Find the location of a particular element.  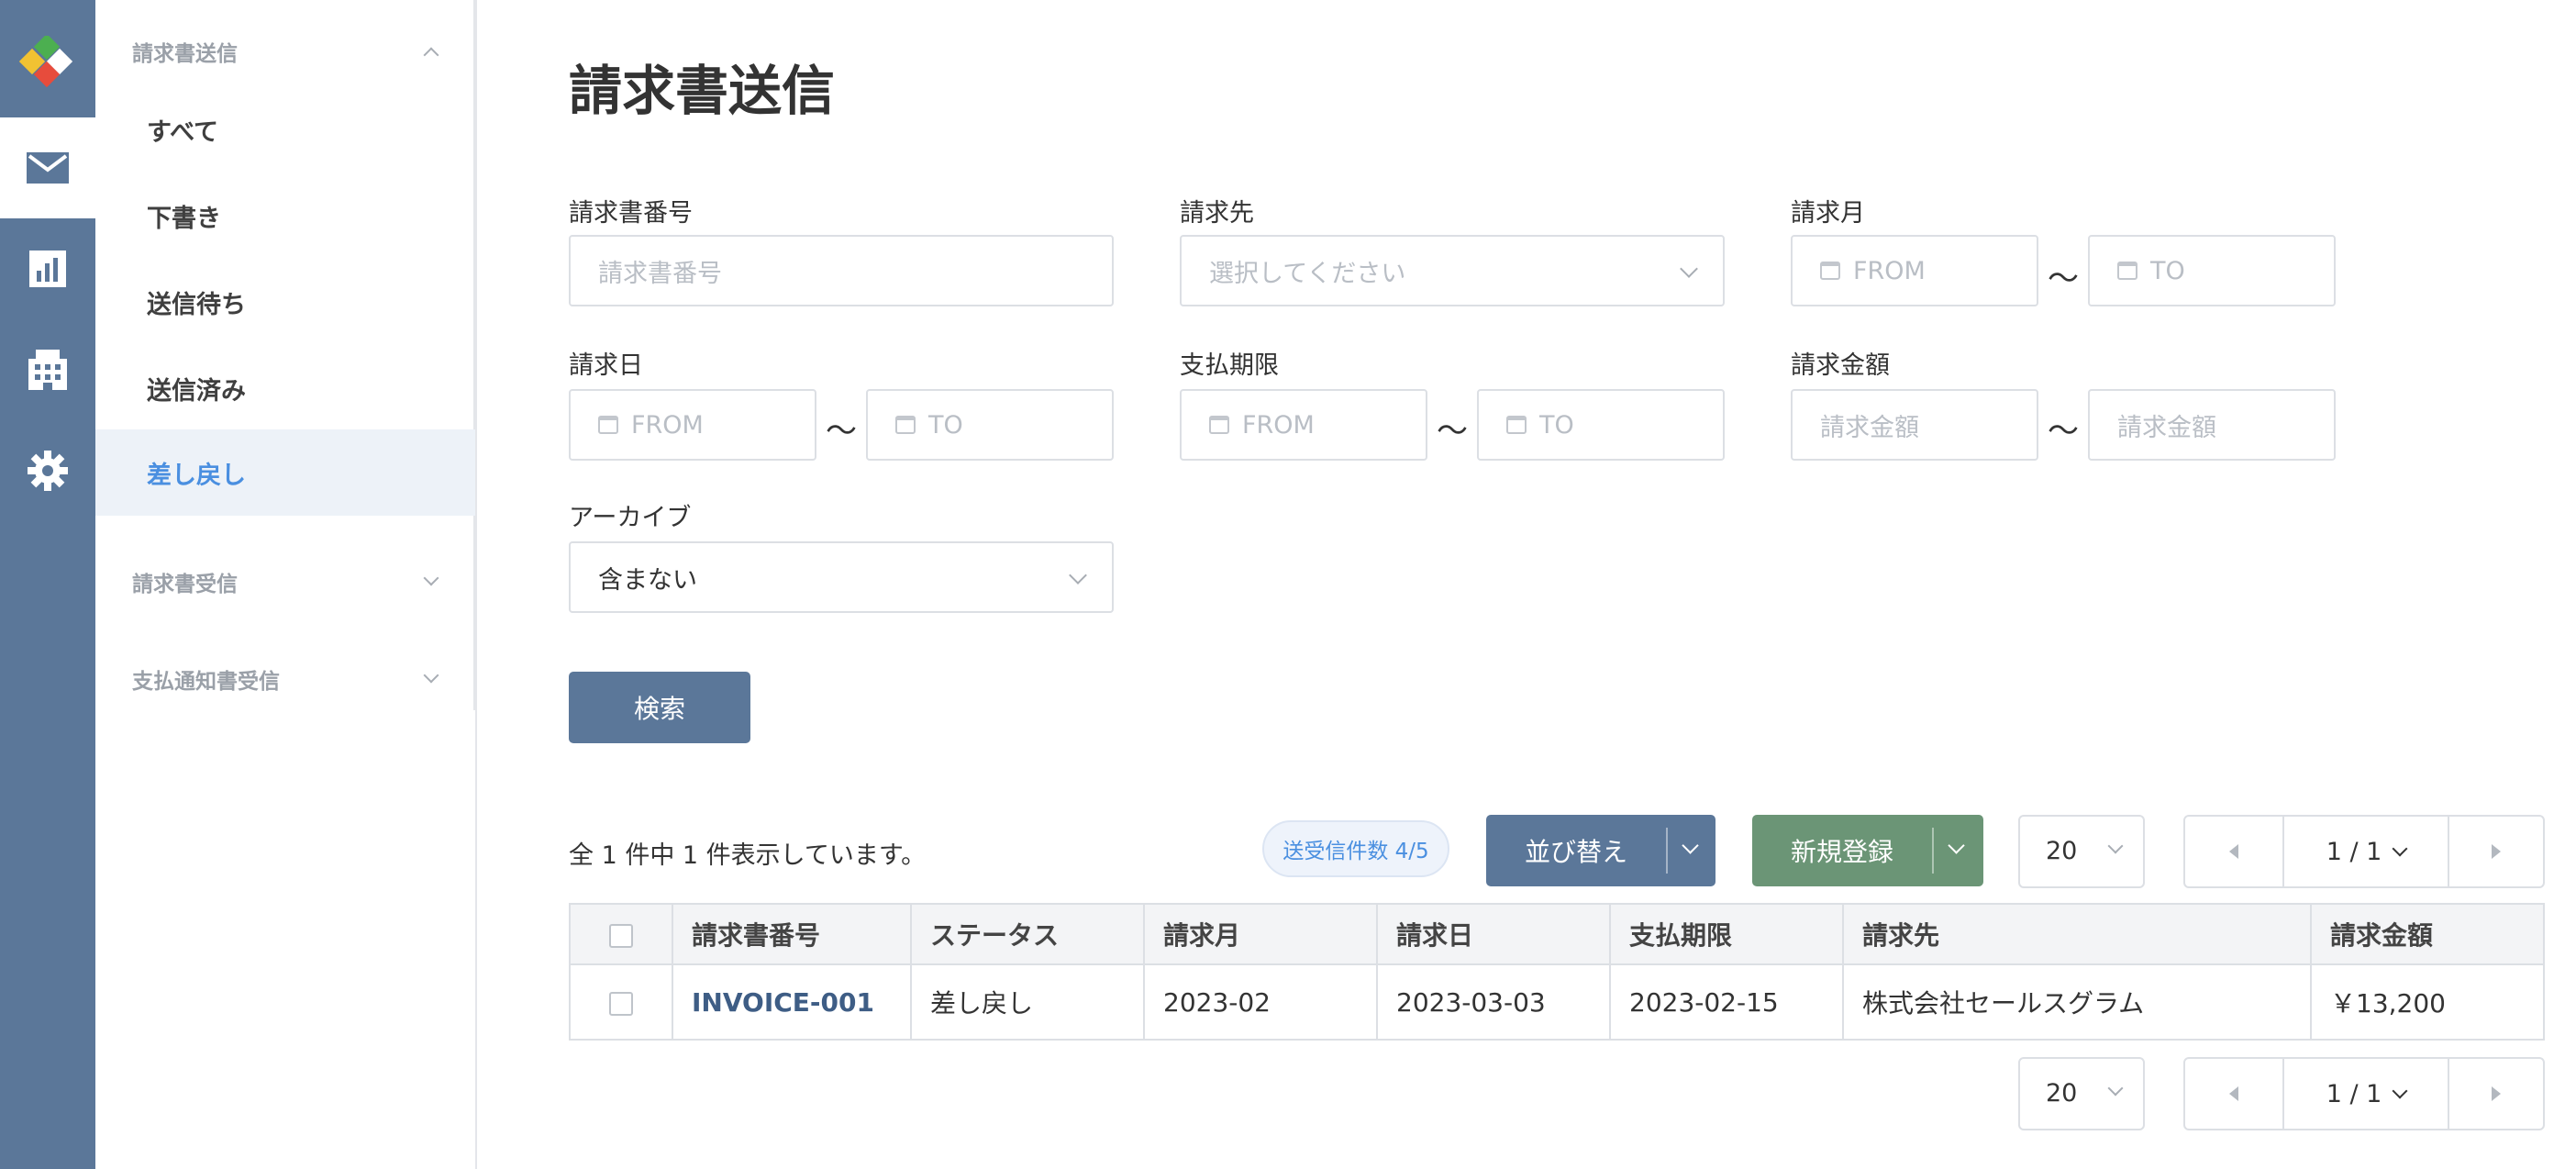

sidebar-item-label: 下書き is located at coordinates (184, 218).